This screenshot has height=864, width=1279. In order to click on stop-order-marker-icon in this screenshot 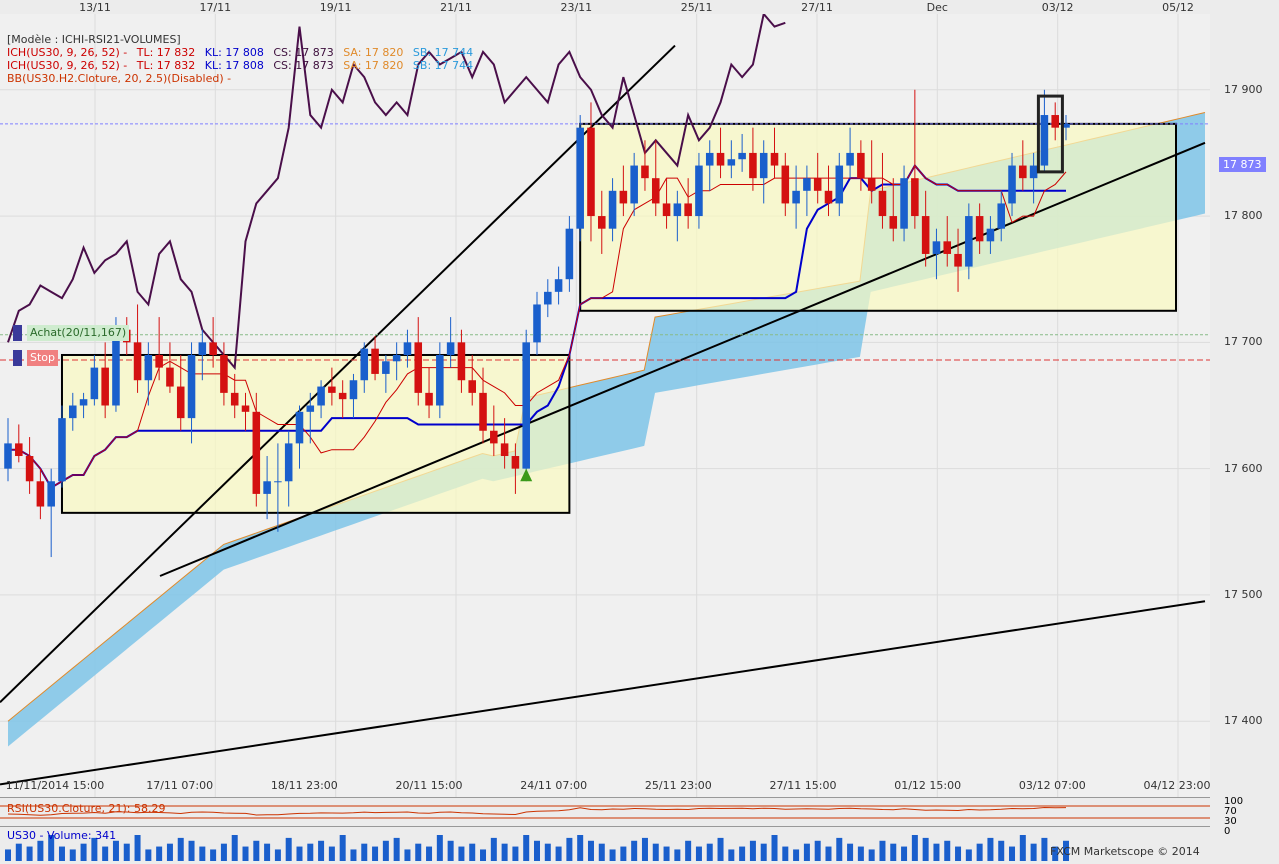, I will do `click(17, 358)`.